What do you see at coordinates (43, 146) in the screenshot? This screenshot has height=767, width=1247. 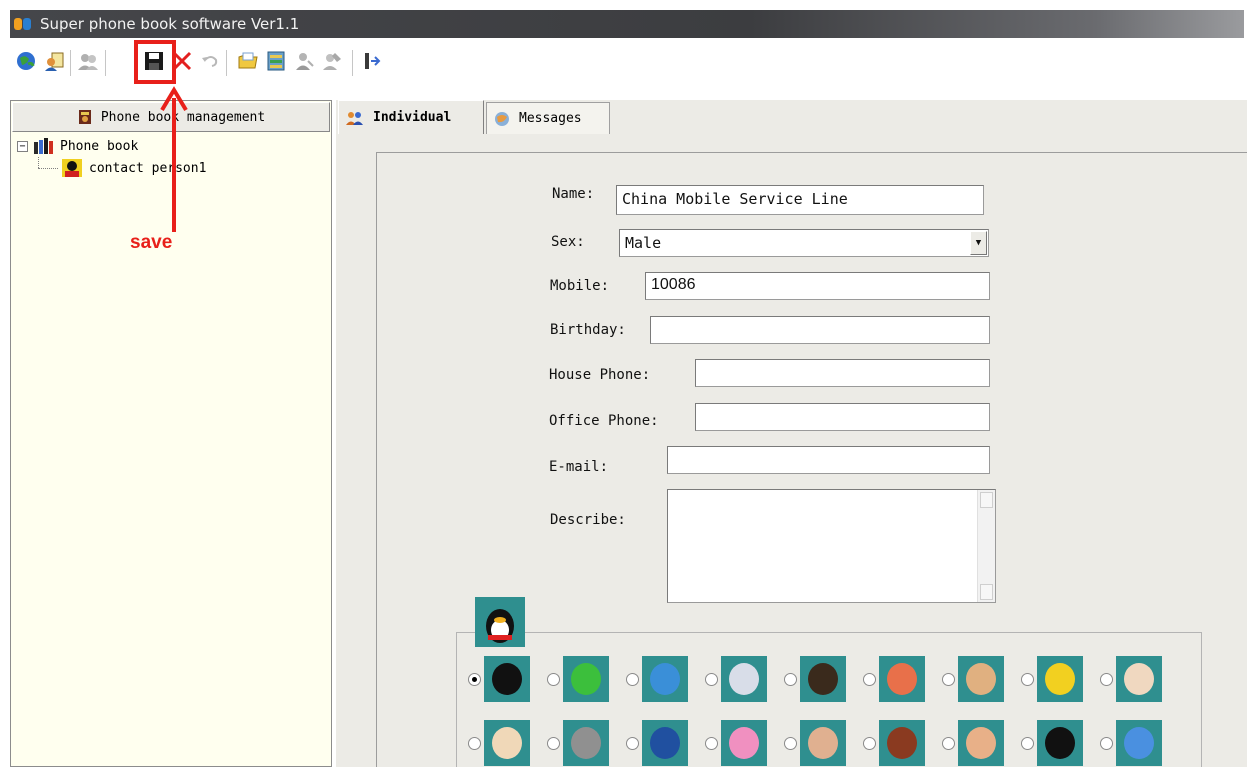 I see `books-icon` at bounding box center [43, 146].